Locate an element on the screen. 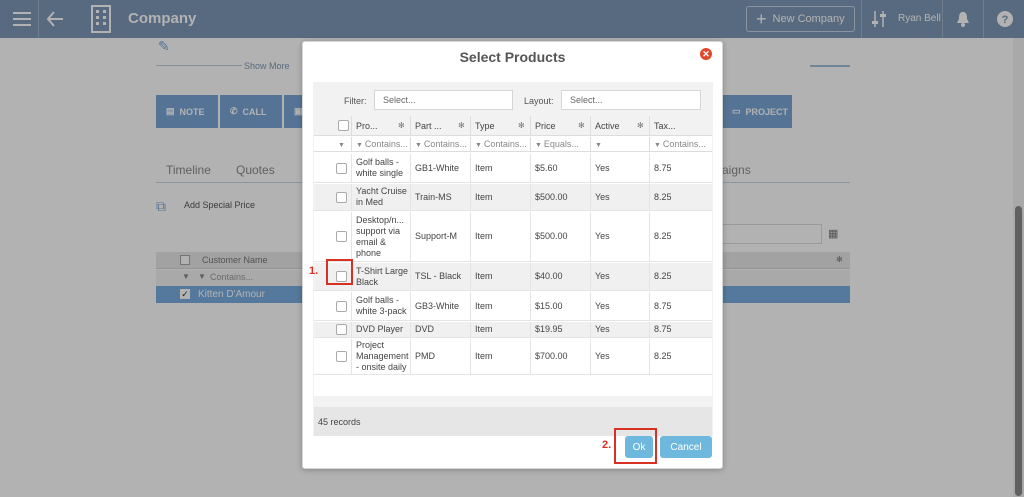 This screenshot has width=1024, height=497. layout-label: Layout: is located at coordinates (539, 101).